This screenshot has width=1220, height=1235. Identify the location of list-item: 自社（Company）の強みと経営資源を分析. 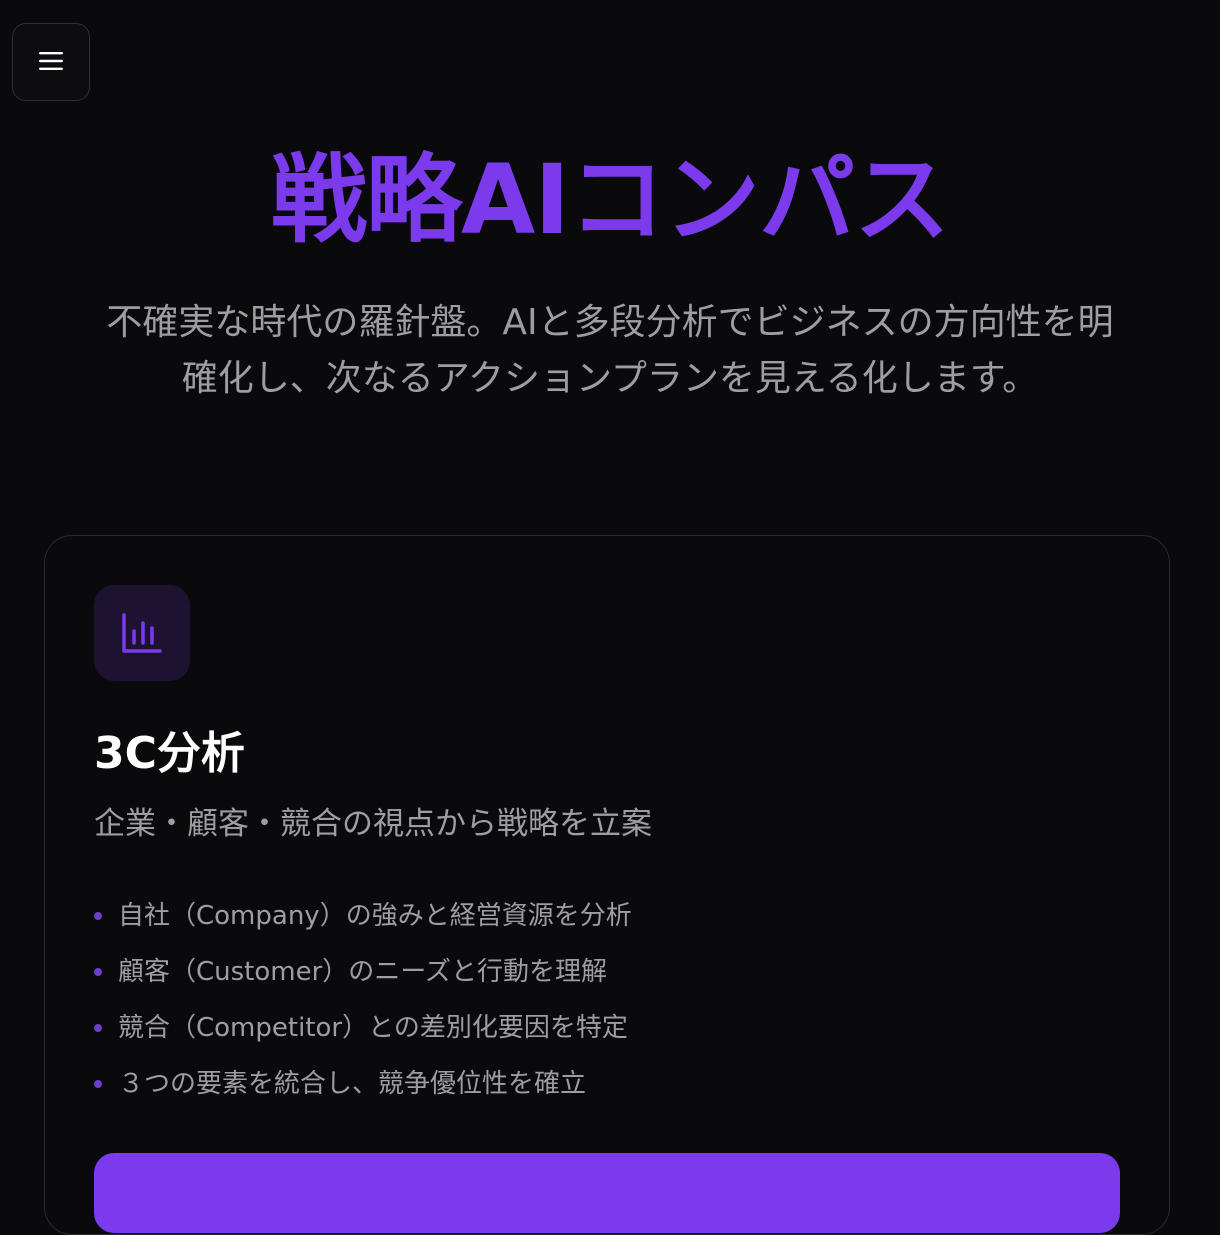
(363, 922).